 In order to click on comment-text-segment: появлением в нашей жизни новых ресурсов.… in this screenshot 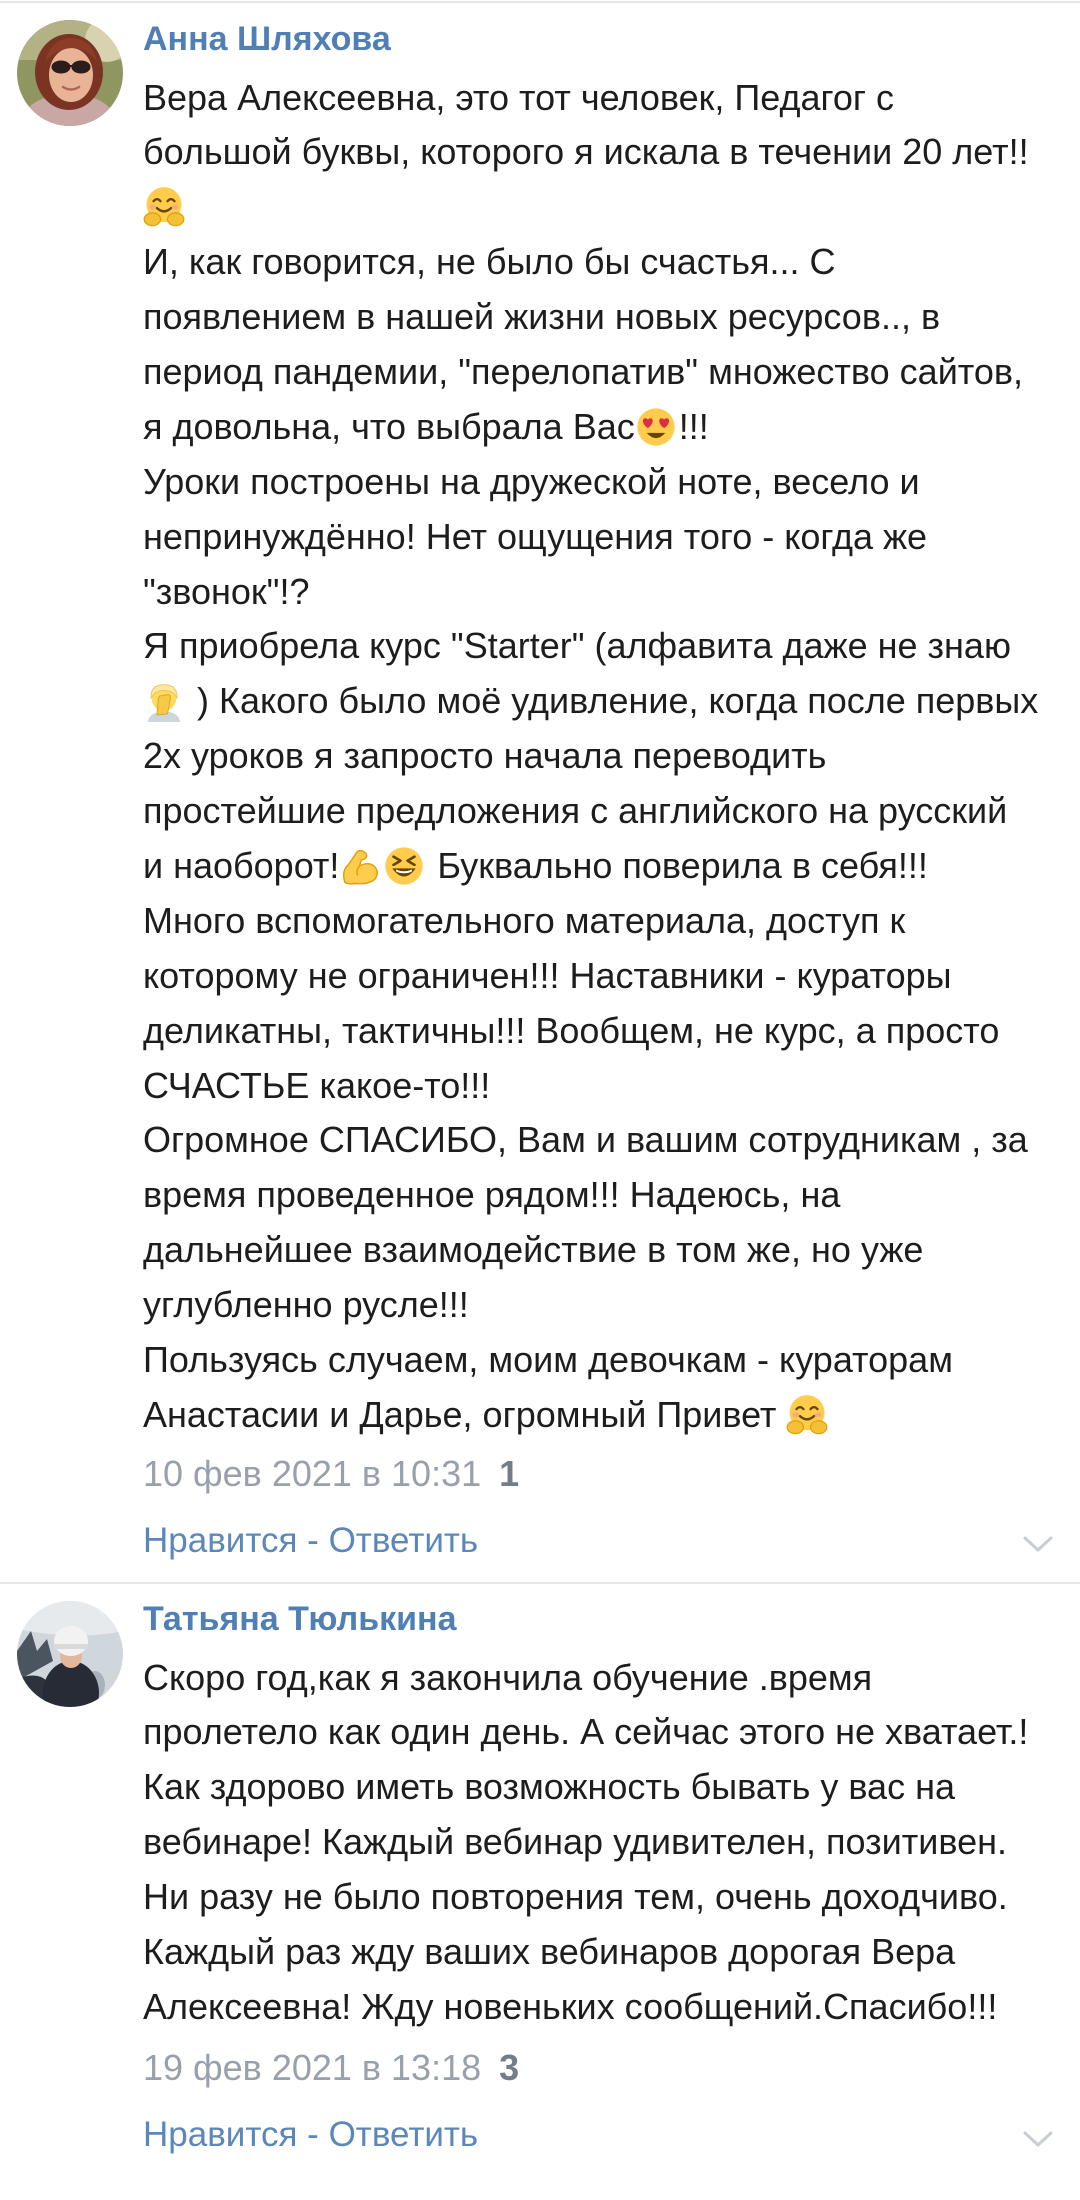, I will do `click(542, 317)`.